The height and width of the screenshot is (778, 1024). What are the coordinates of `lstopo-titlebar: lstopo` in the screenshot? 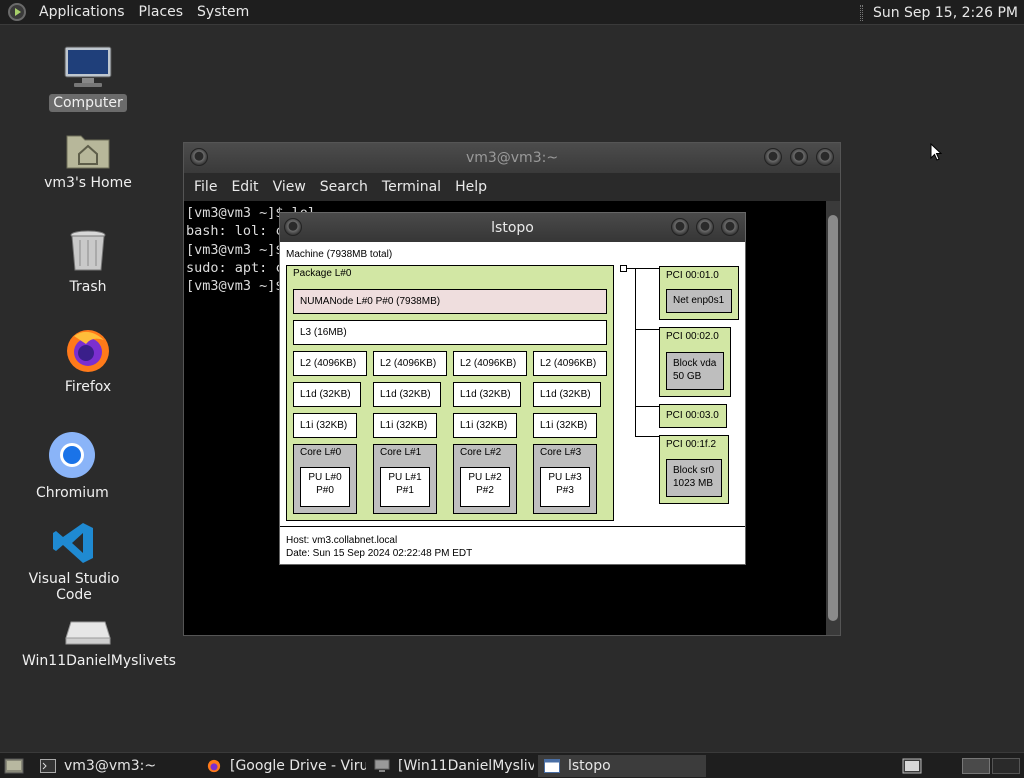 It's located at (512, 227).